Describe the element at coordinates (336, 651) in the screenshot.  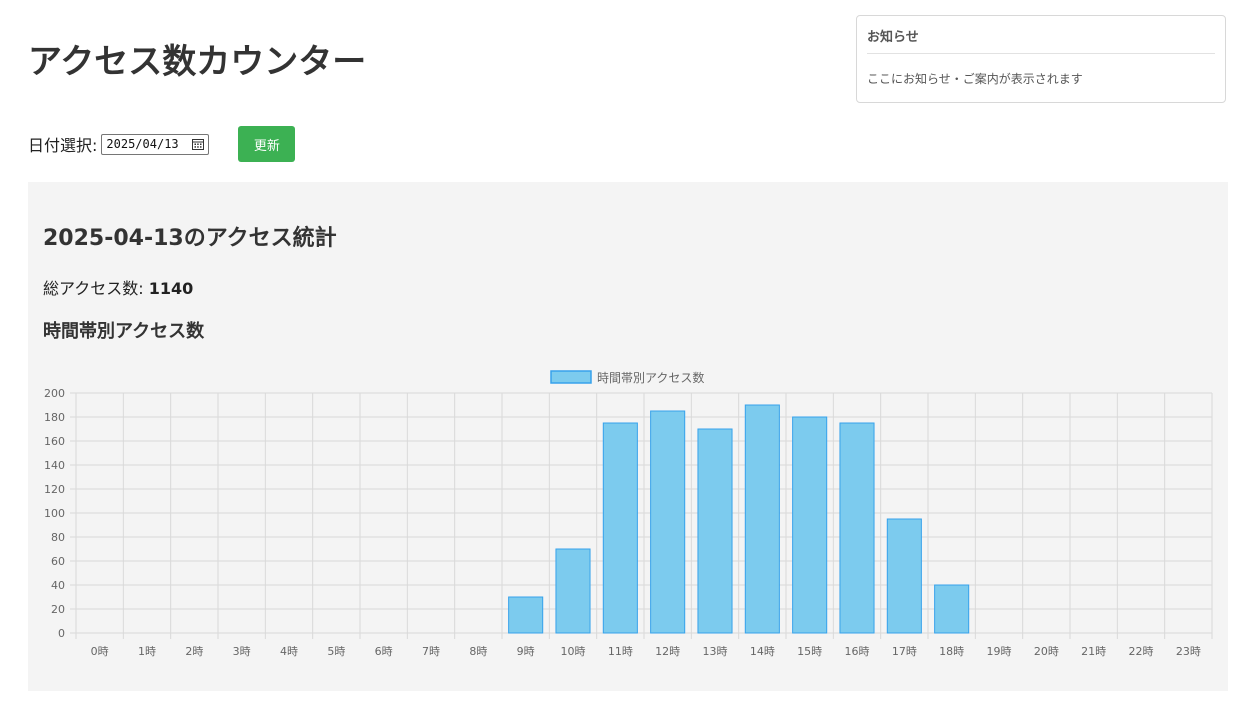
I see `x-tick-label: 5時` at that location.